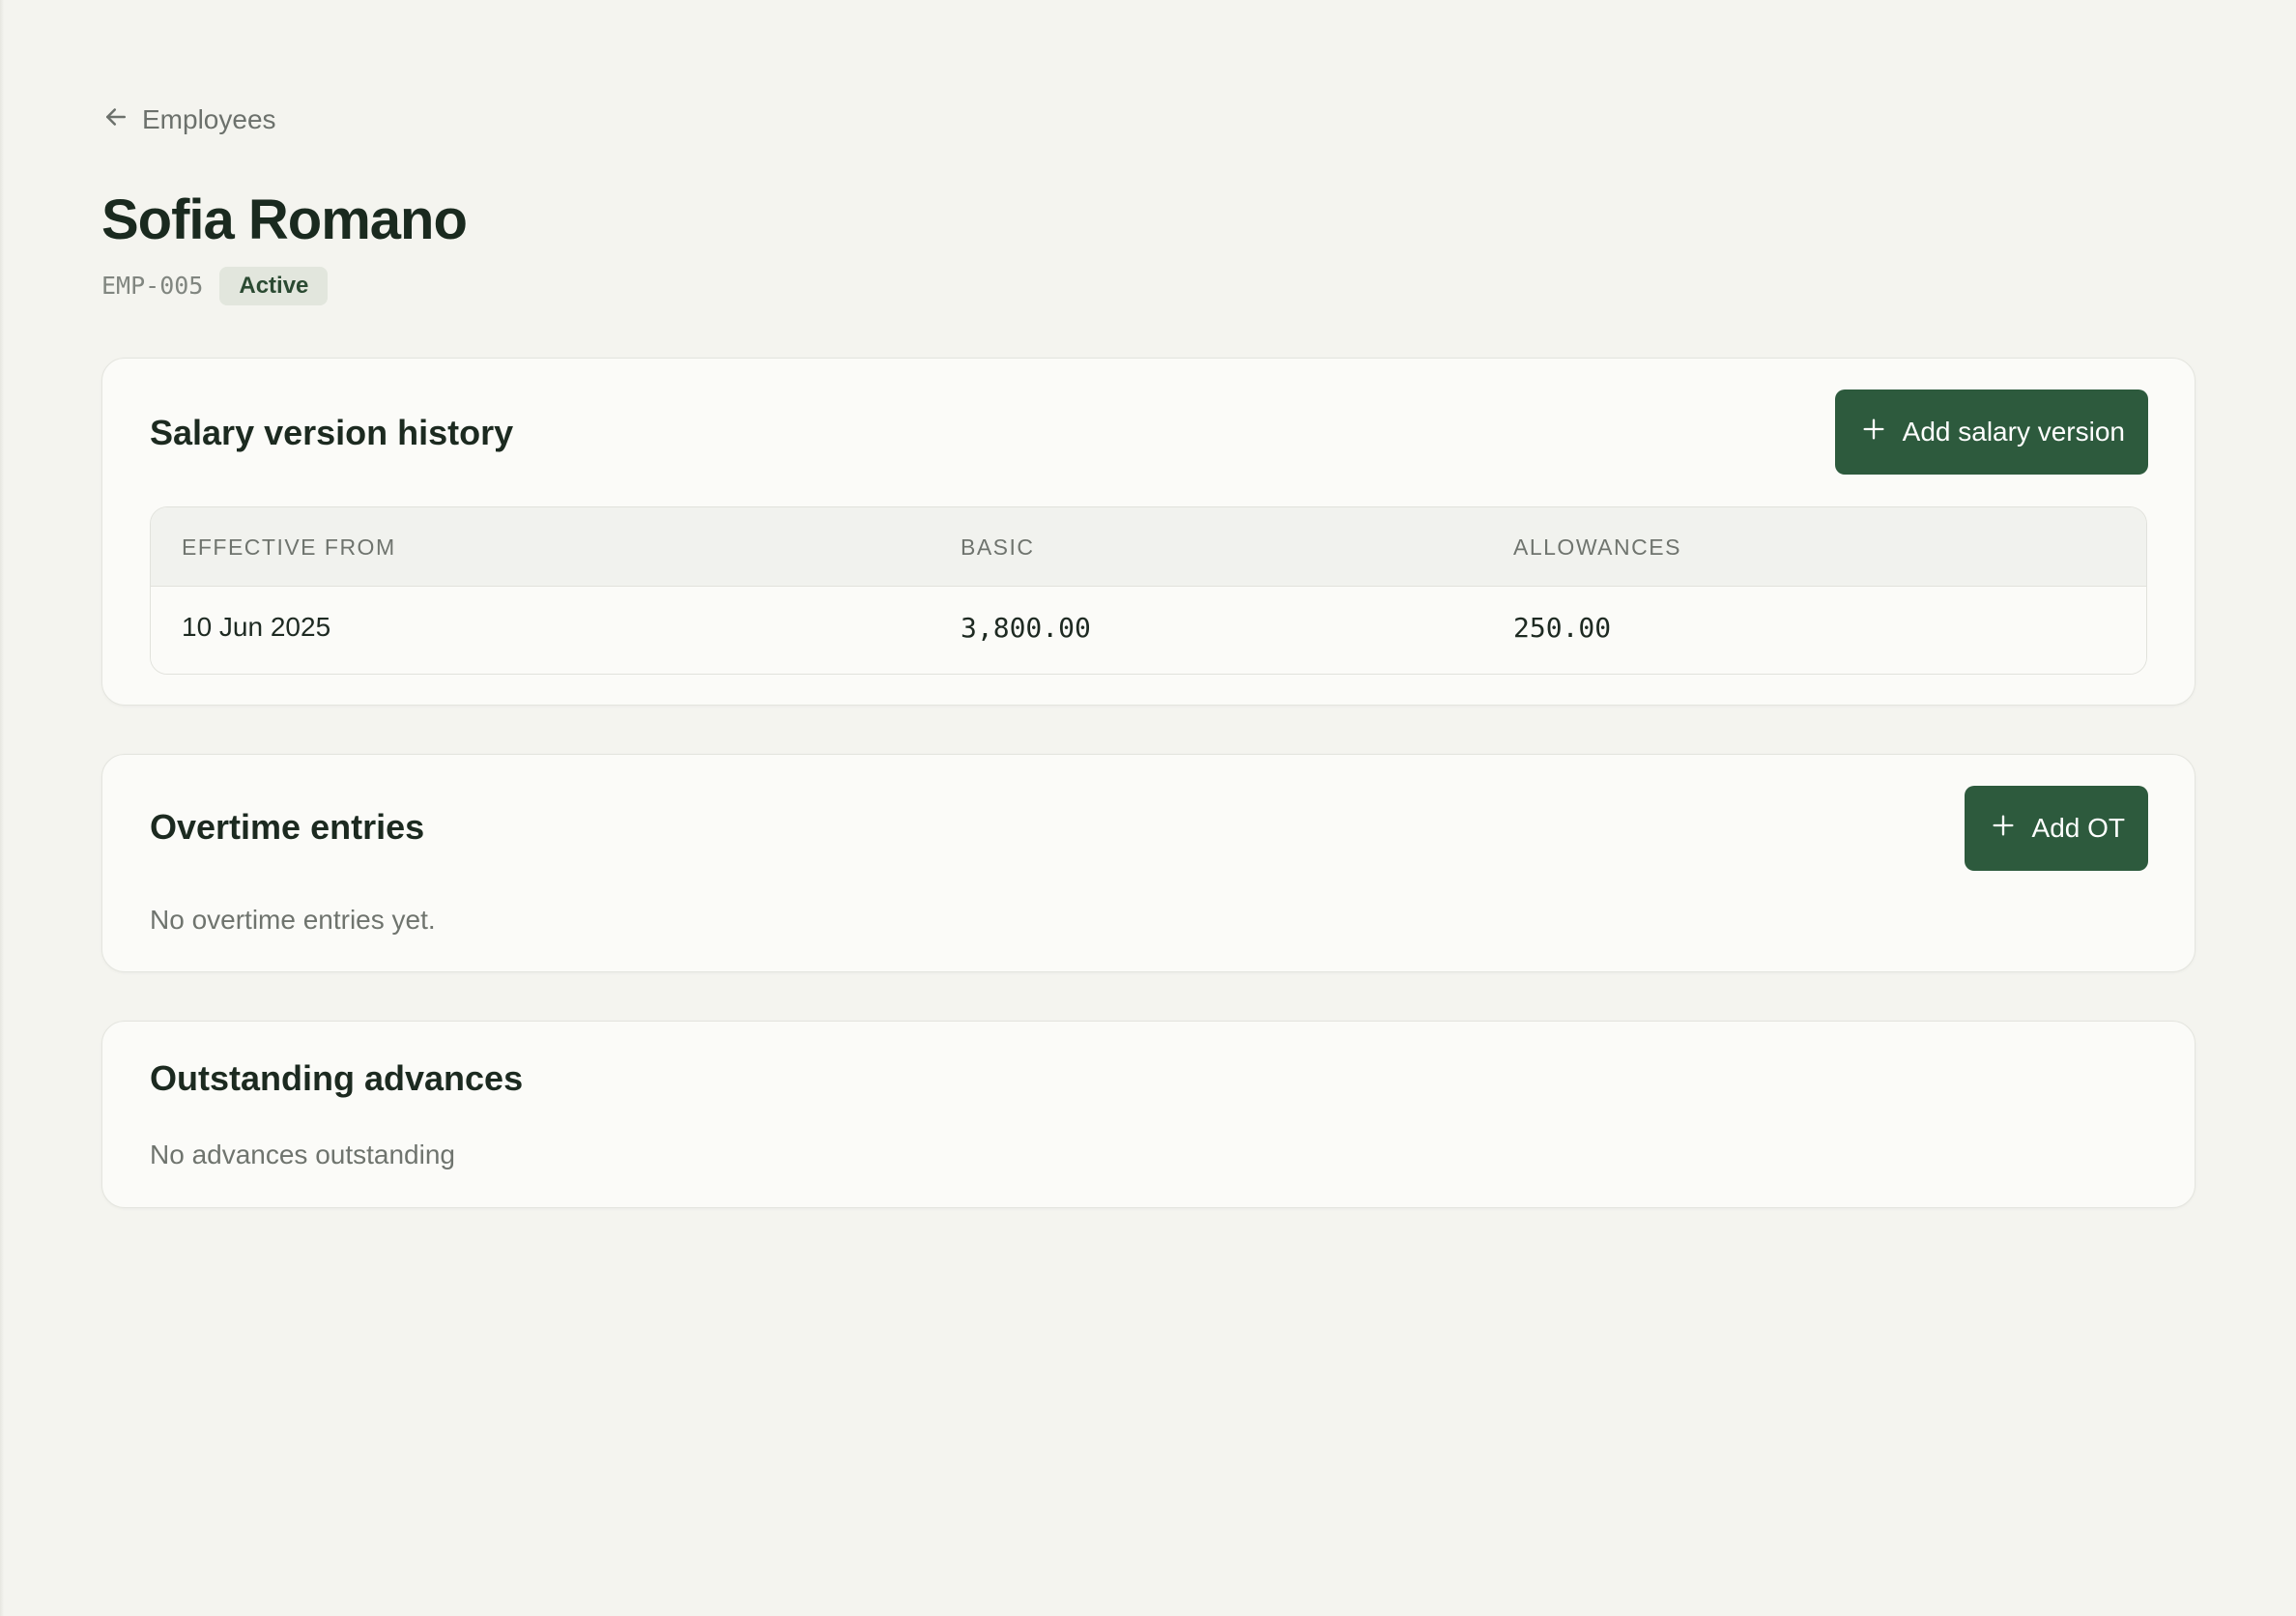 The width and height of the screenshot is (2296, 1616). Describe the element at coordinates (337, 1078) in the screenshot. I see `advances-title: Outstanding advances` at that location.